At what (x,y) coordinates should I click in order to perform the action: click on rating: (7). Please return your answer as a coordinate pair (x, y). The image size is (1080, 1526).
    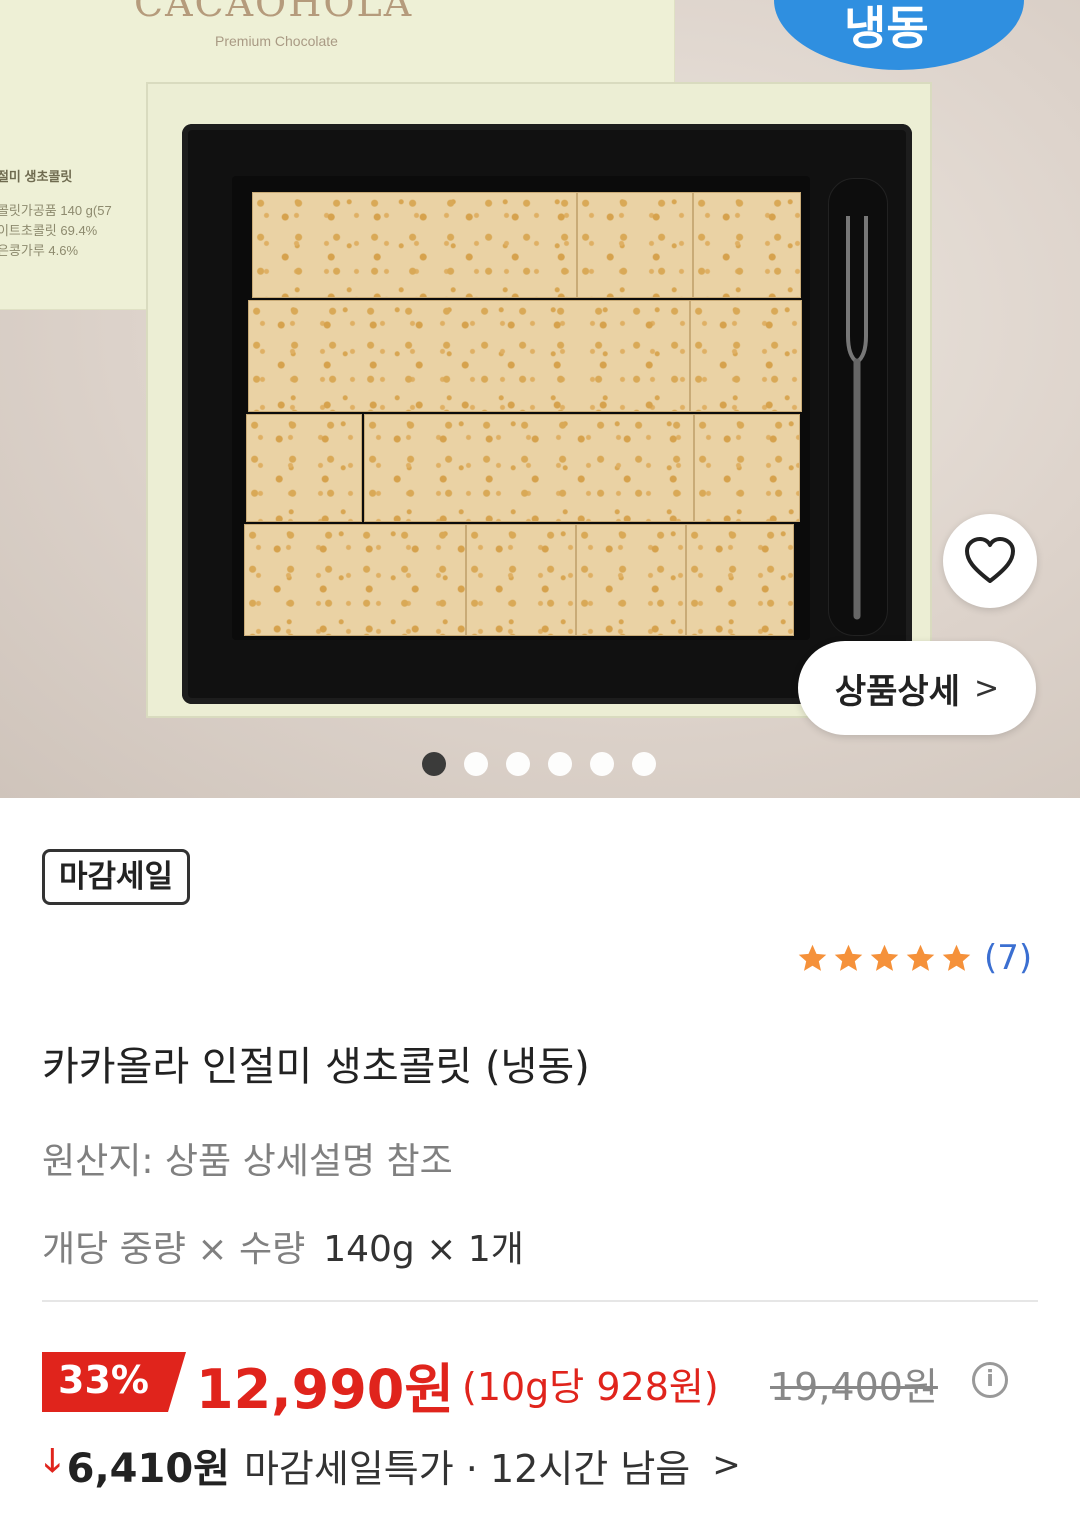
    Looking at the image, I should click on (914, 958).